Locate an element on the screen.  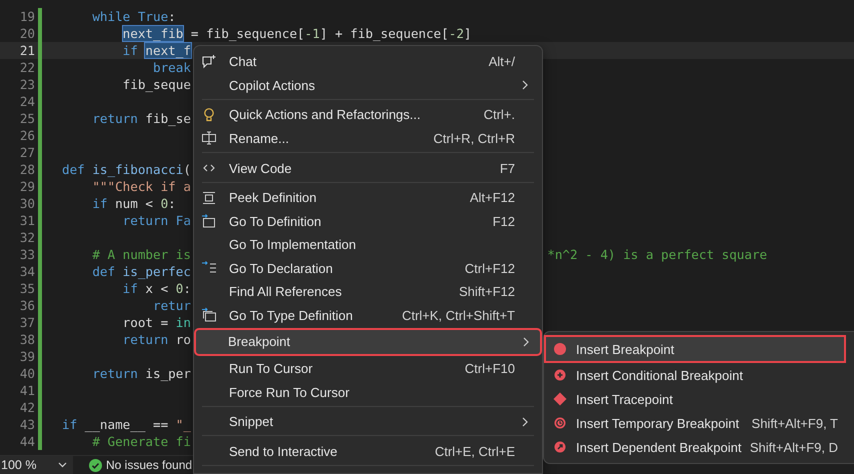
line-number: 32 is located at coordinates (26, 237).